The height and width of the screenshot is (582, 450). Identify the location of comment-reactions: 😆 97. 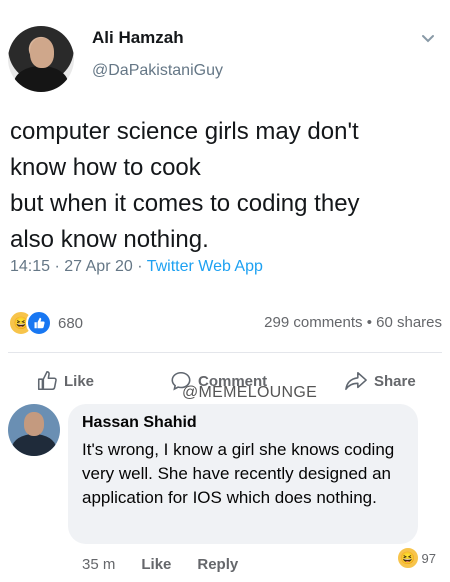
(415, 558).